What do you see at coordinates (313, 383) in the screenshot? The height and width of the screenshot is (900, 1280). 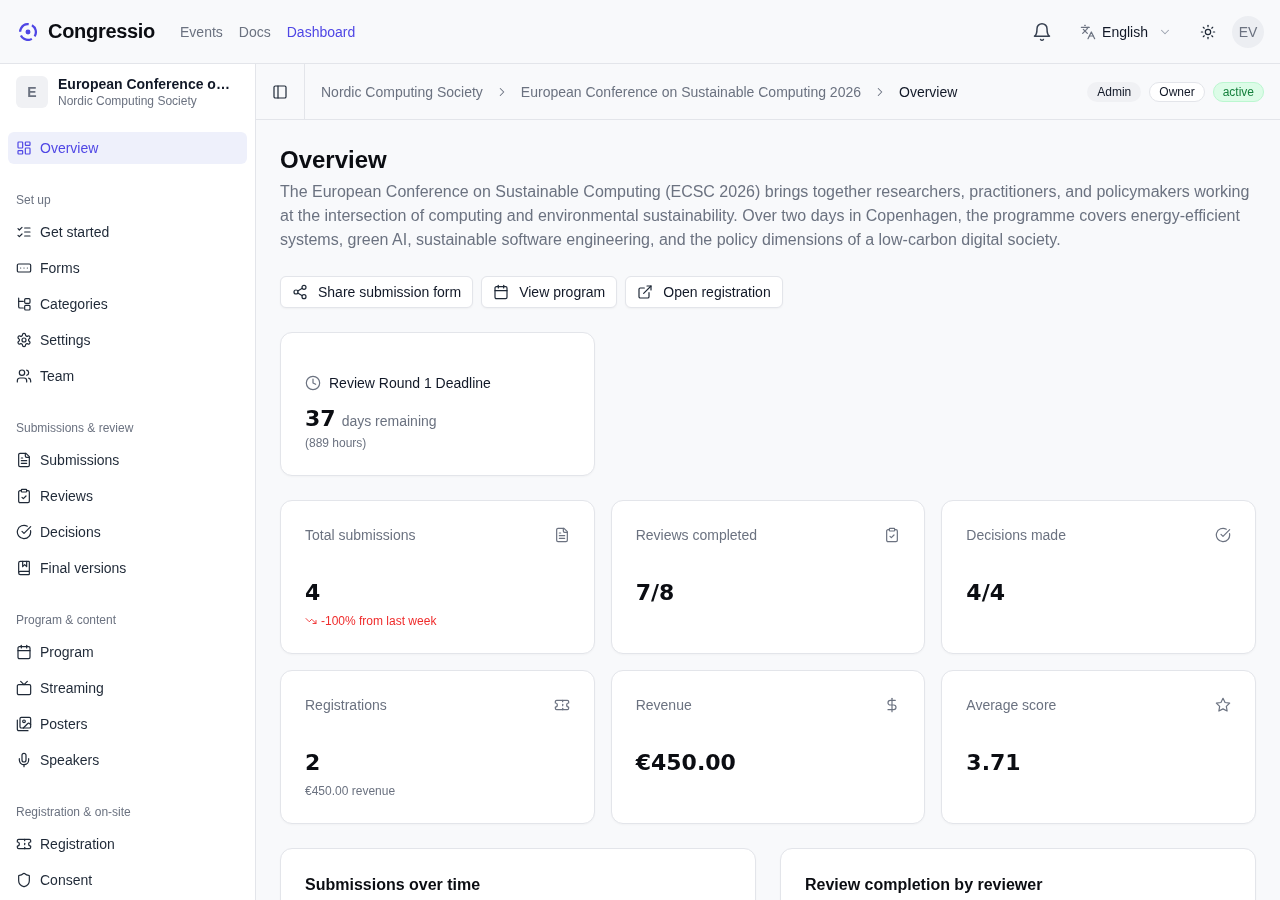 I see `clock-icon` at bounding box center [313, 383].